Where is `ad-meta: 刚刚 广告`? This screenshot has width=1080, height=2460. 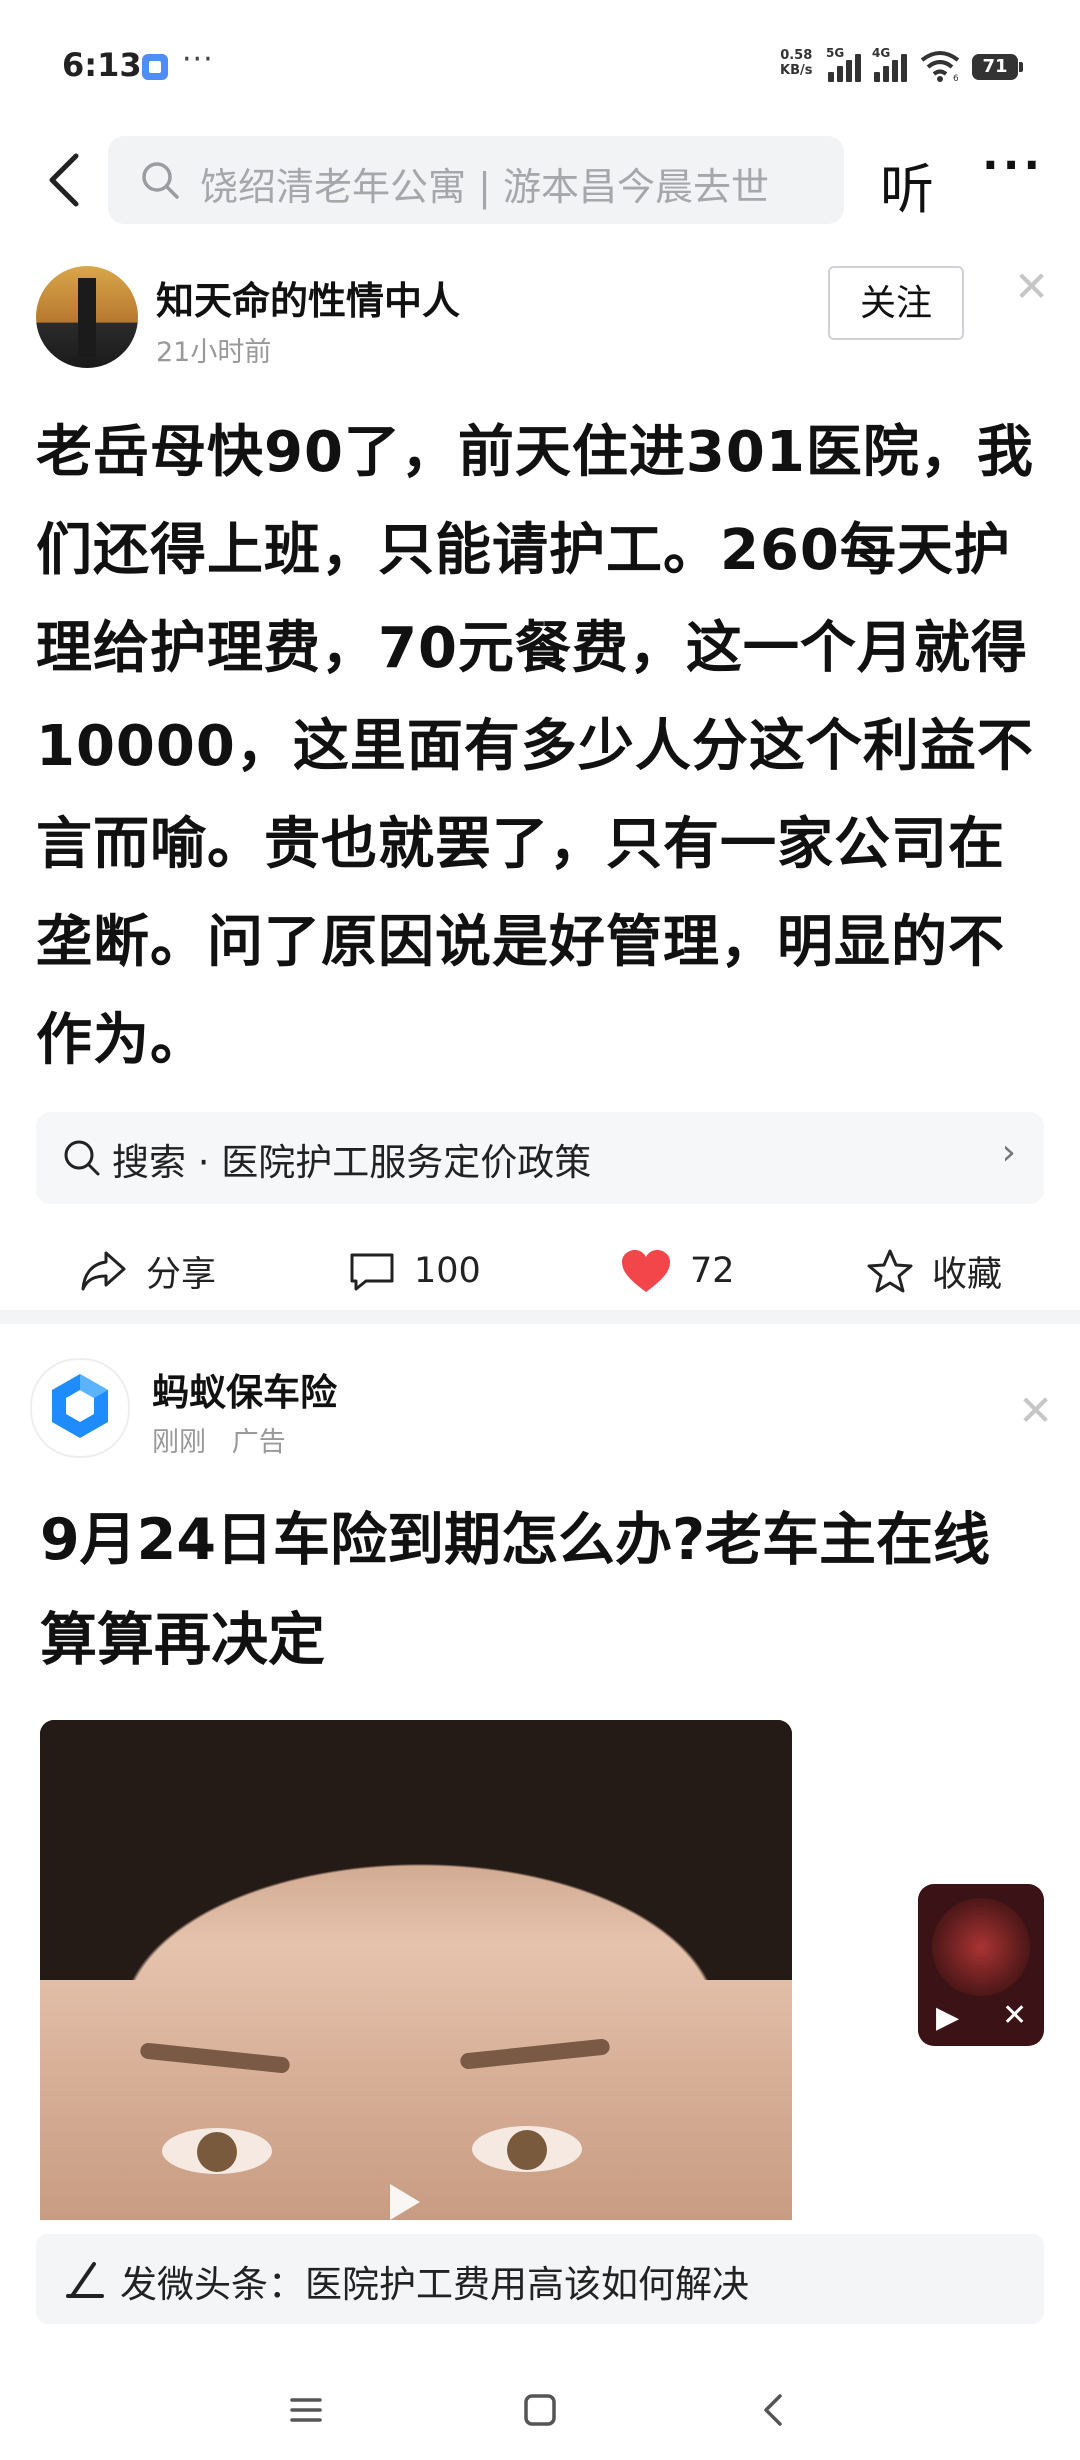
ad-meta: 刚刚 广告 is located at coordinates (219, 1439).